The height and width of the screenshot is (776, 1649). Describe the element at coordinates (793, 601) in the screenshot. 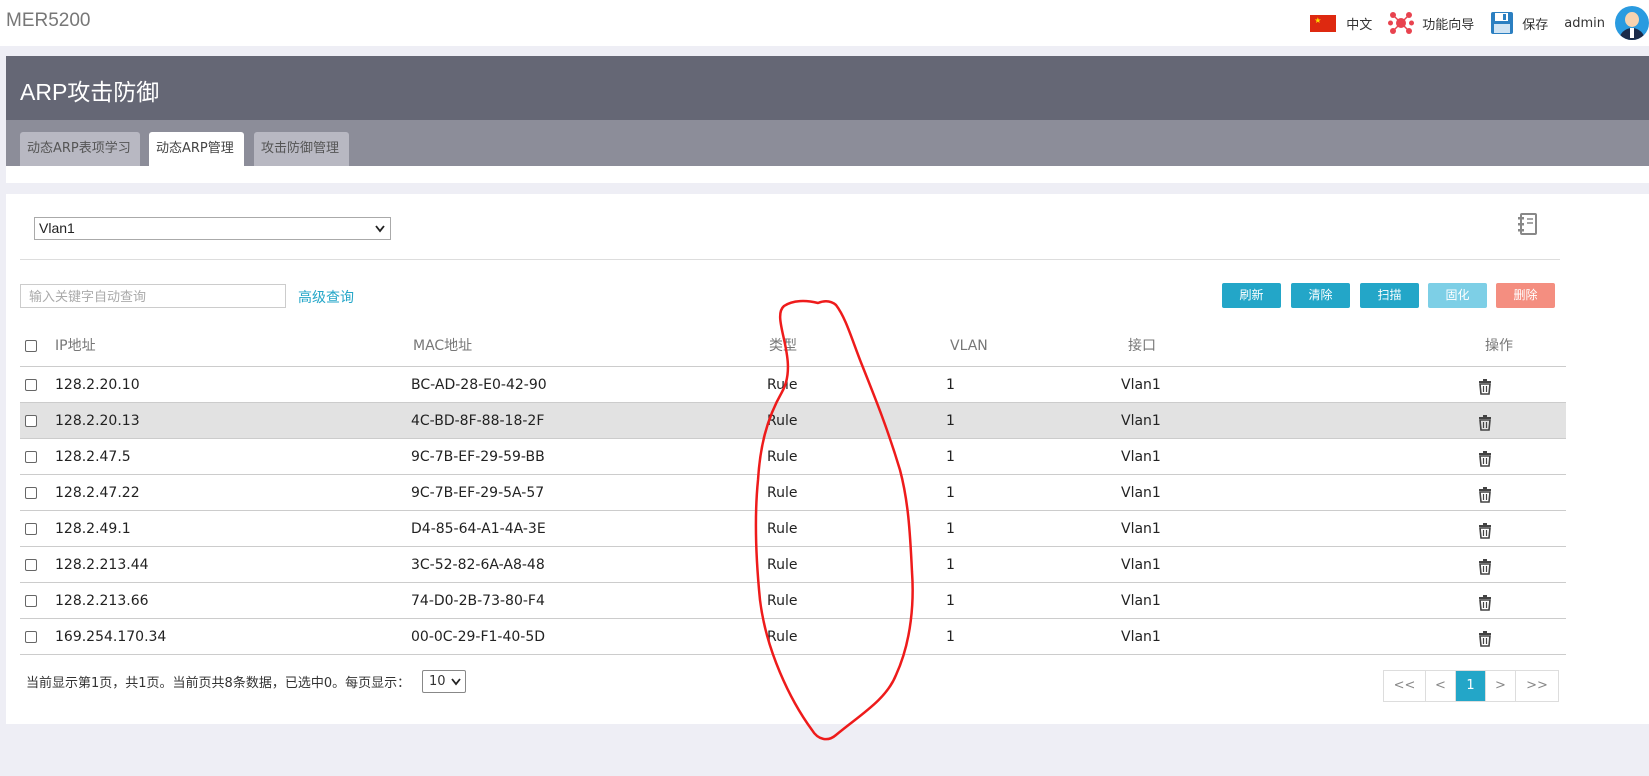

I see `table-row: 128.2.213.66 74-D0-2B-73-80-F4 Rule 1 Vlan1` at that location.